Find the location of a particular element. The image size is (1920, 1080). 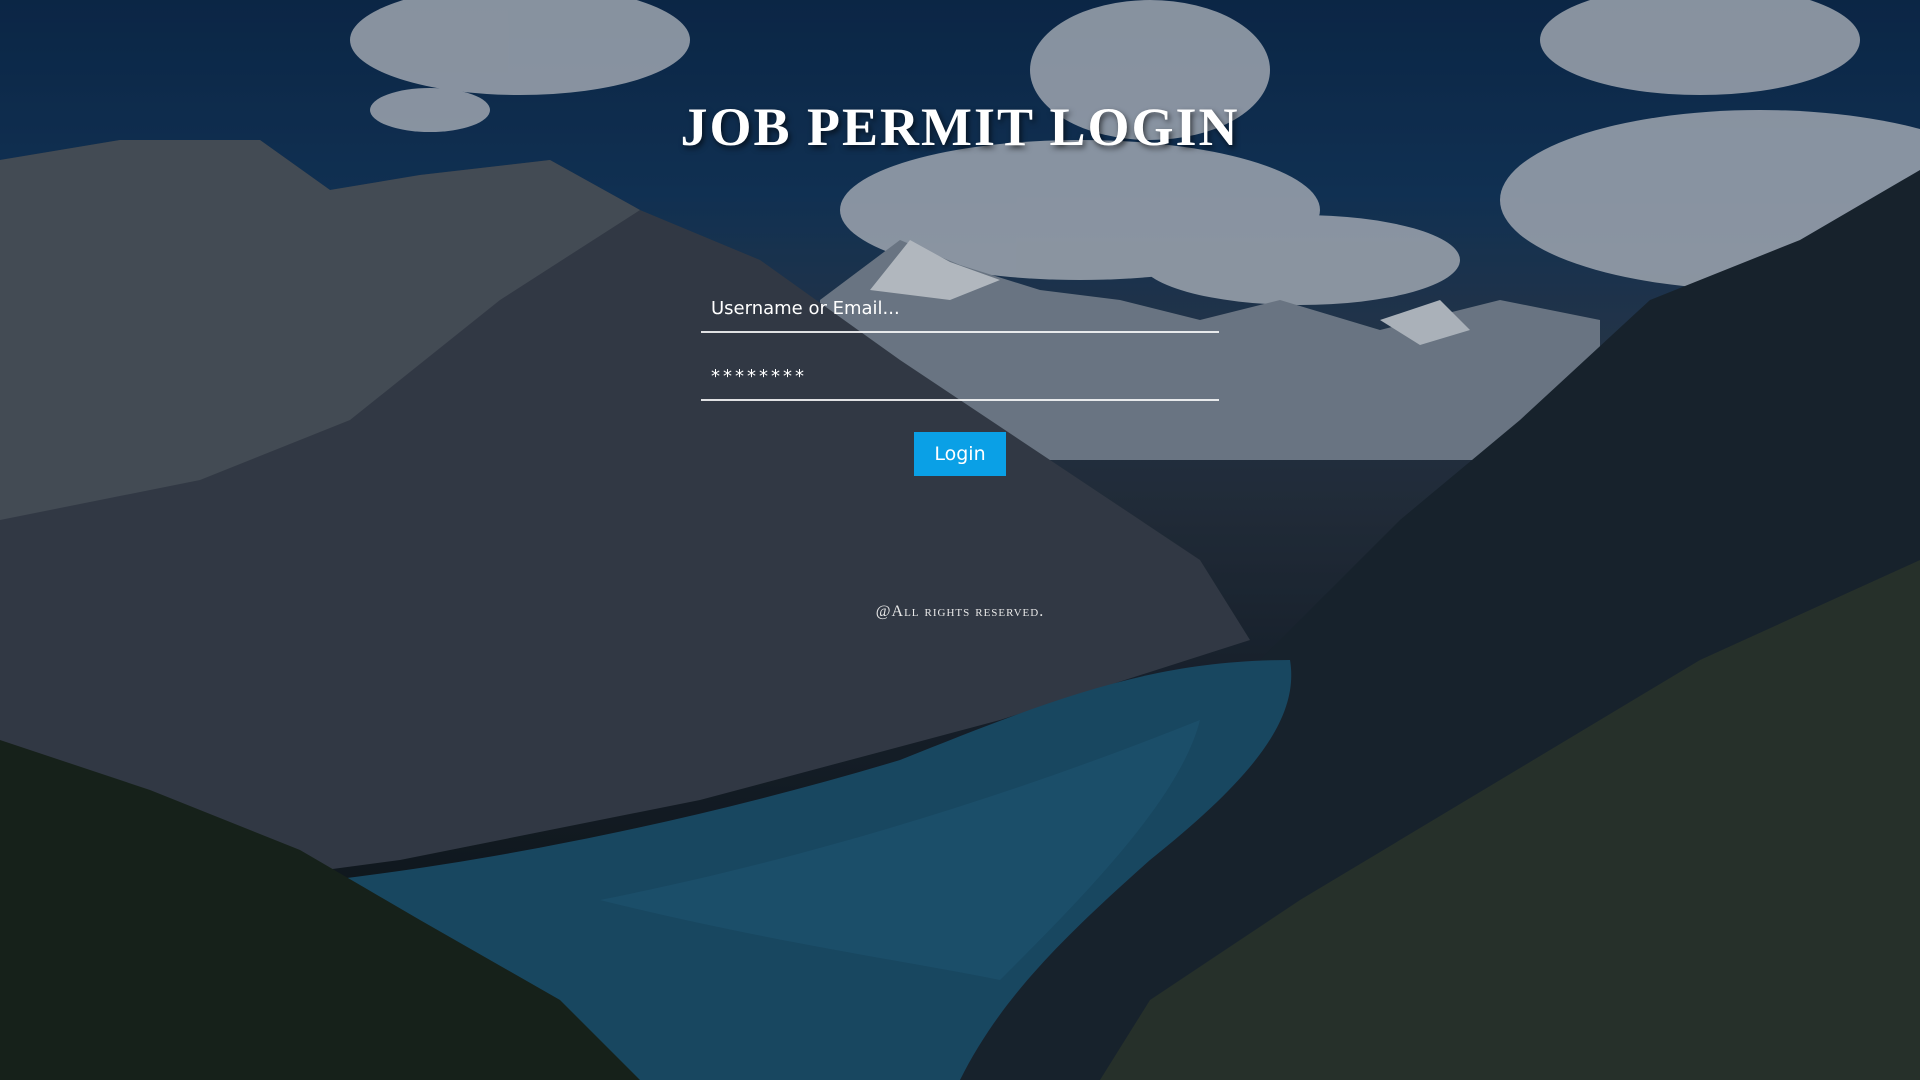

login-form is located at coordinates (960, 343).